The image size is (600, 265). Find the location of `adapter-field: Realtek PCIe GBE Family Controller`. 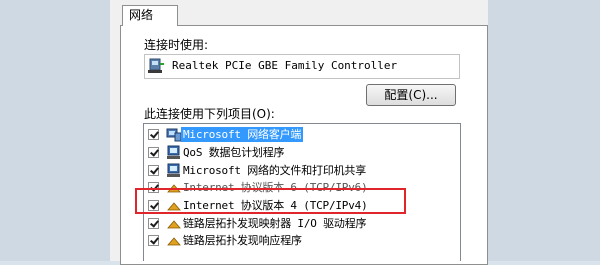

adapter-field: Realtek PCIe GBE Family Controller is located at coordinates (302, 66).